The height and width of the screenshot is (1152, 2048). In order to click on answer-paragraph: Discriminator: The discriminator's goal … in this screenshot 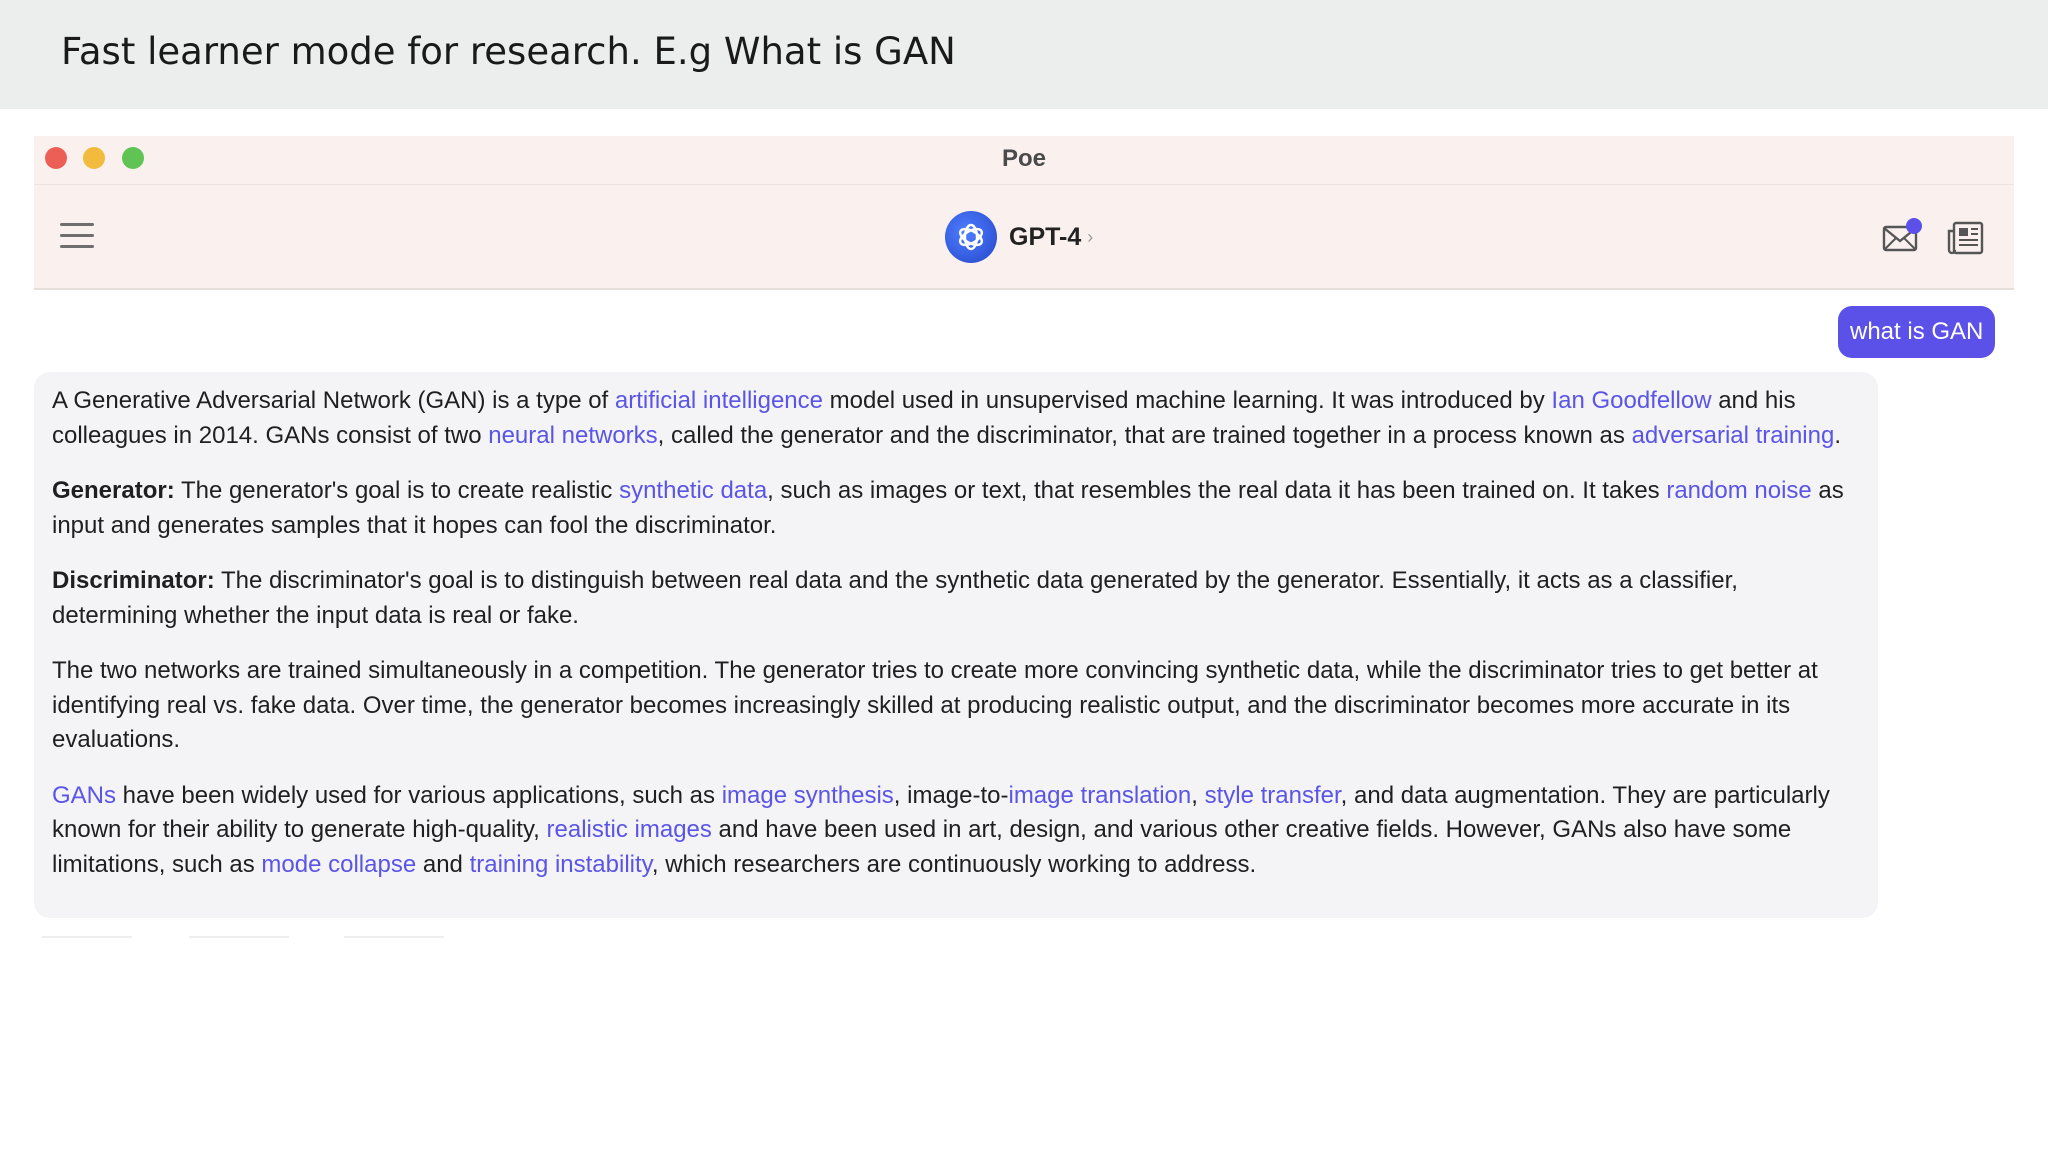, I will do `click(956, 598)`.